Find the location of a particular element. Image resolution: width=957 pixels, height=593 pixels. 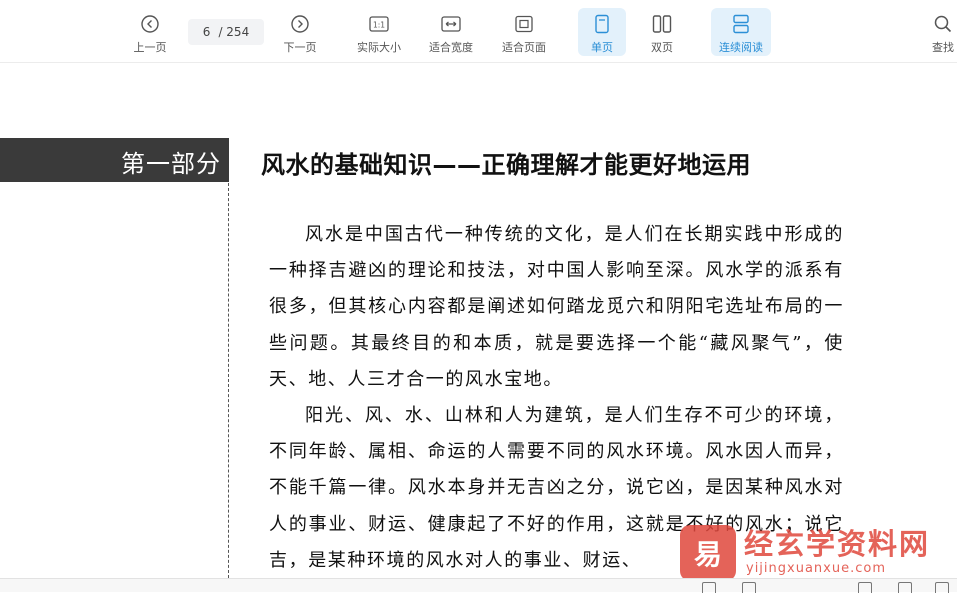

prev-page-button: 上一页 is located at coordinates (150, 32).